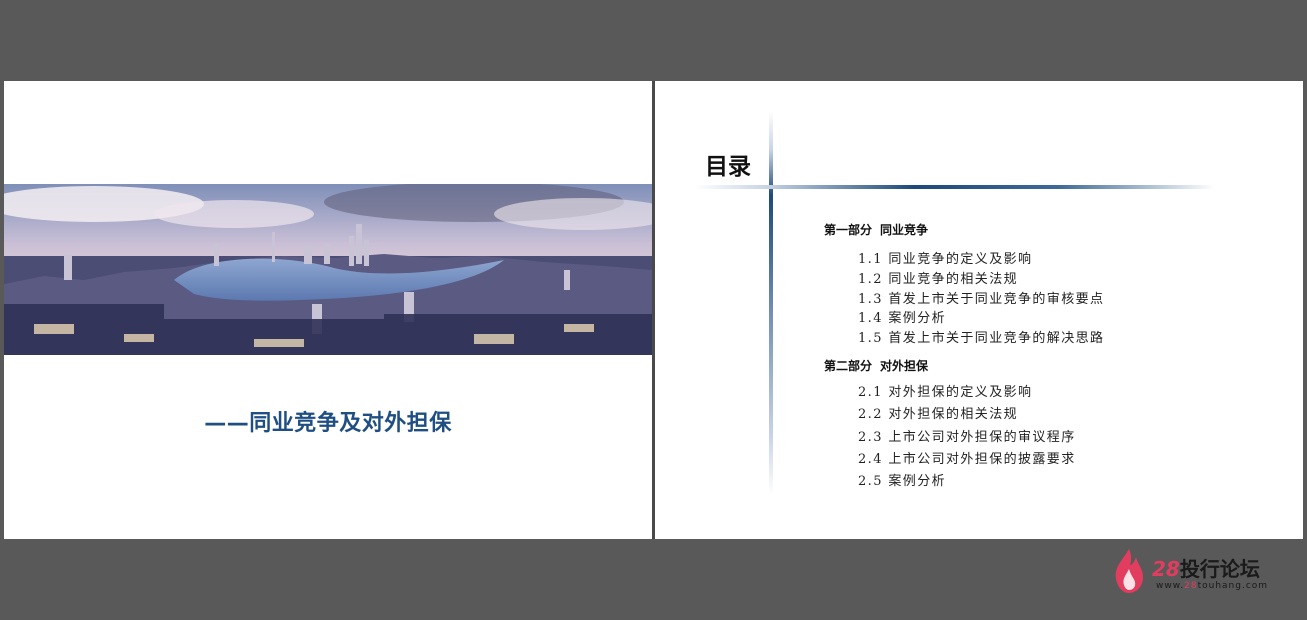 This screenshot has height=620, width=1307. I want to click on toc-item: 1.4 案例分析, so click(902, 316).